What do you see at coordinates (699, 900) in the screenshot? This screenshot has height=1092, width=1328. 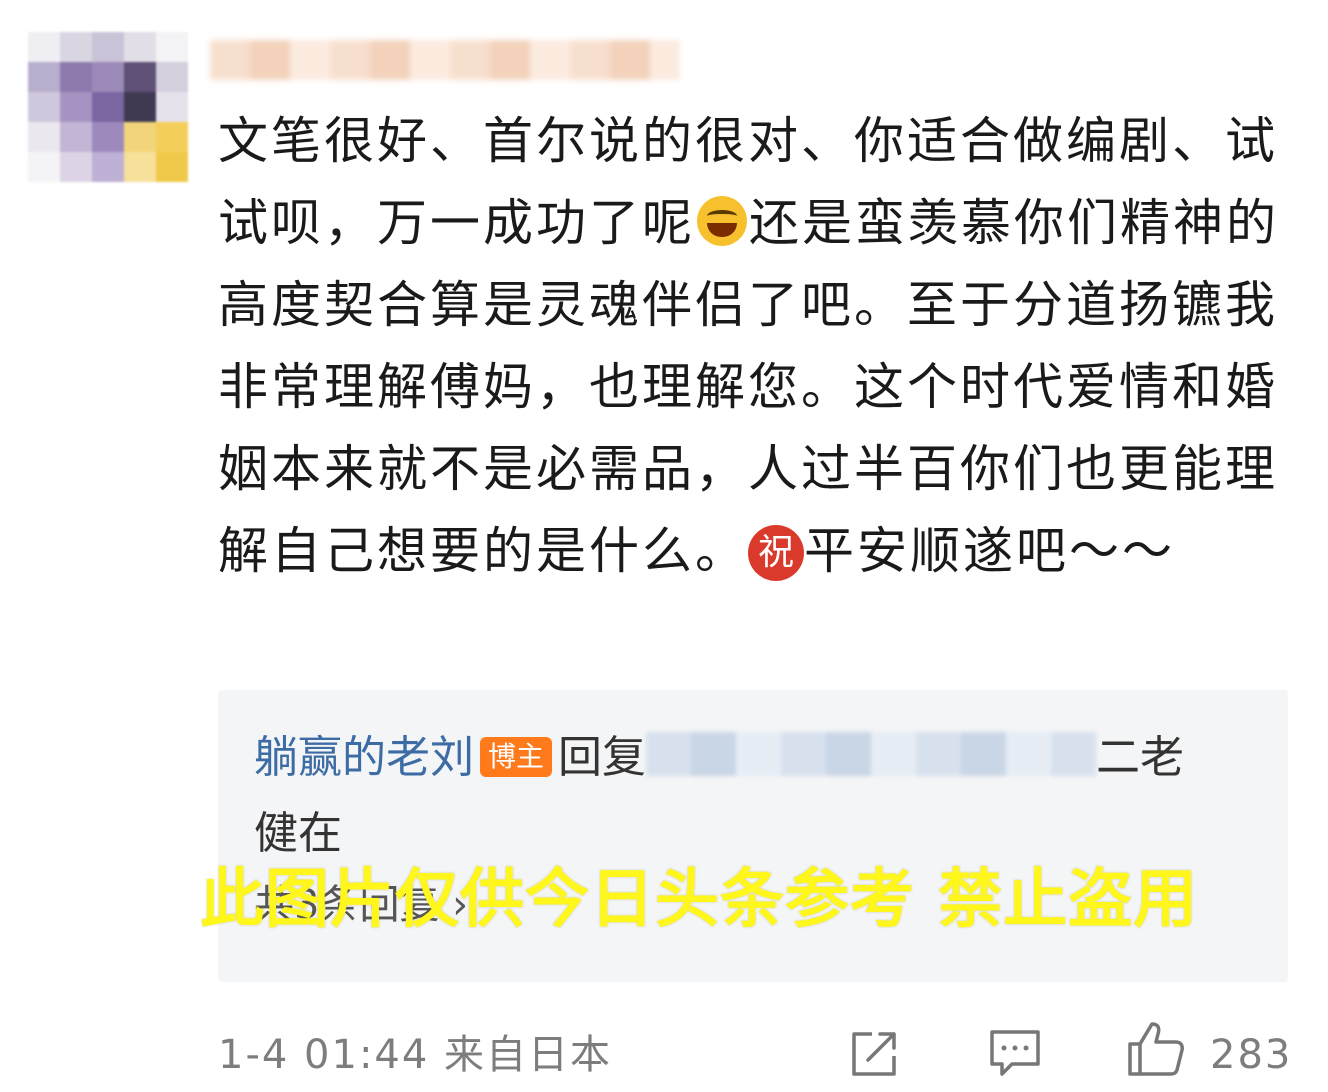 I see `watermark-text: 此图片仅供今日头条参考 禁止盗用` at bounding box center [699, 900].